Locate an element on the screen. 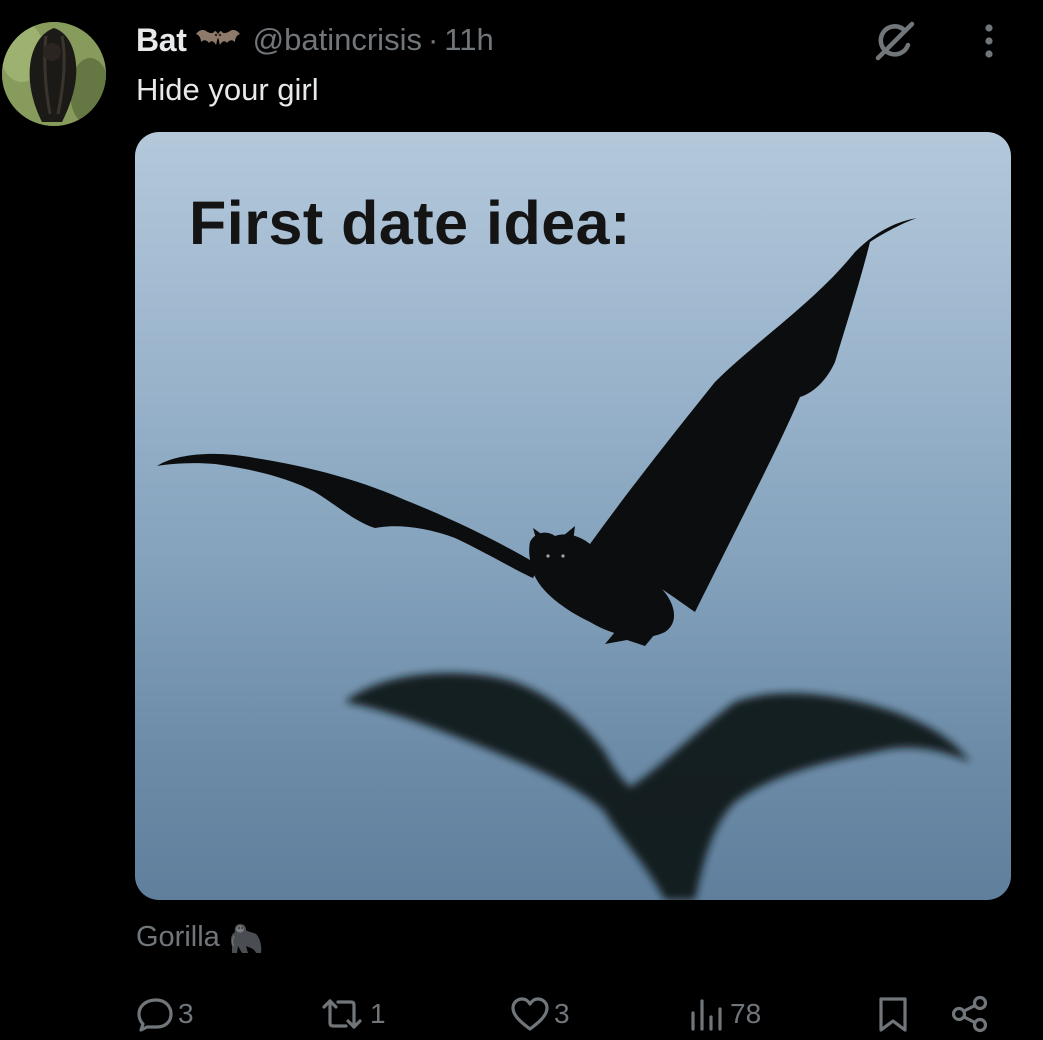  views-count: 78 is located at coordinates (746, 1013).